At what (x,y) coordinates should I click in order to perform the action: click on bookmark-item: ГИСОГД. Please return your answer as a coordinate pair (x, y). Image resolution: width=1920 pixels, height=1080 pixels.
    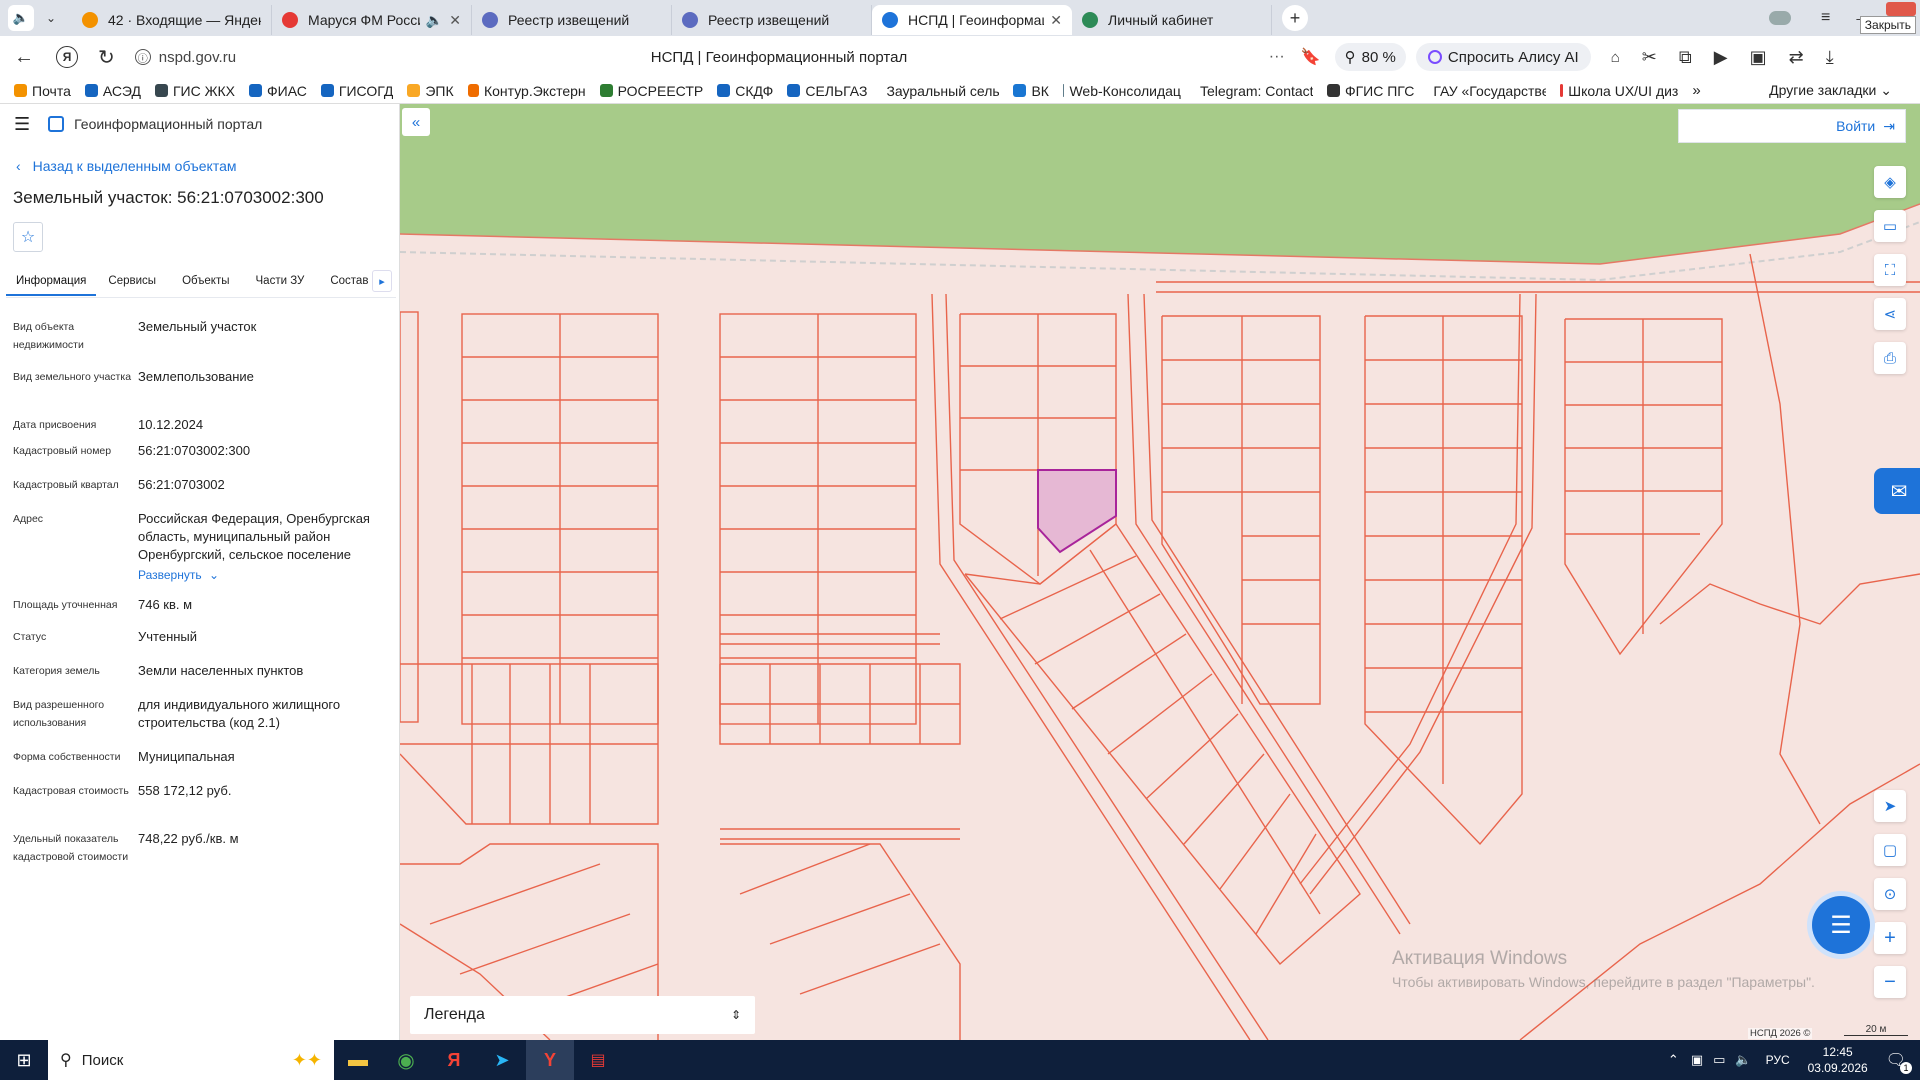
    Looking at the image, I should click on (356, 91).